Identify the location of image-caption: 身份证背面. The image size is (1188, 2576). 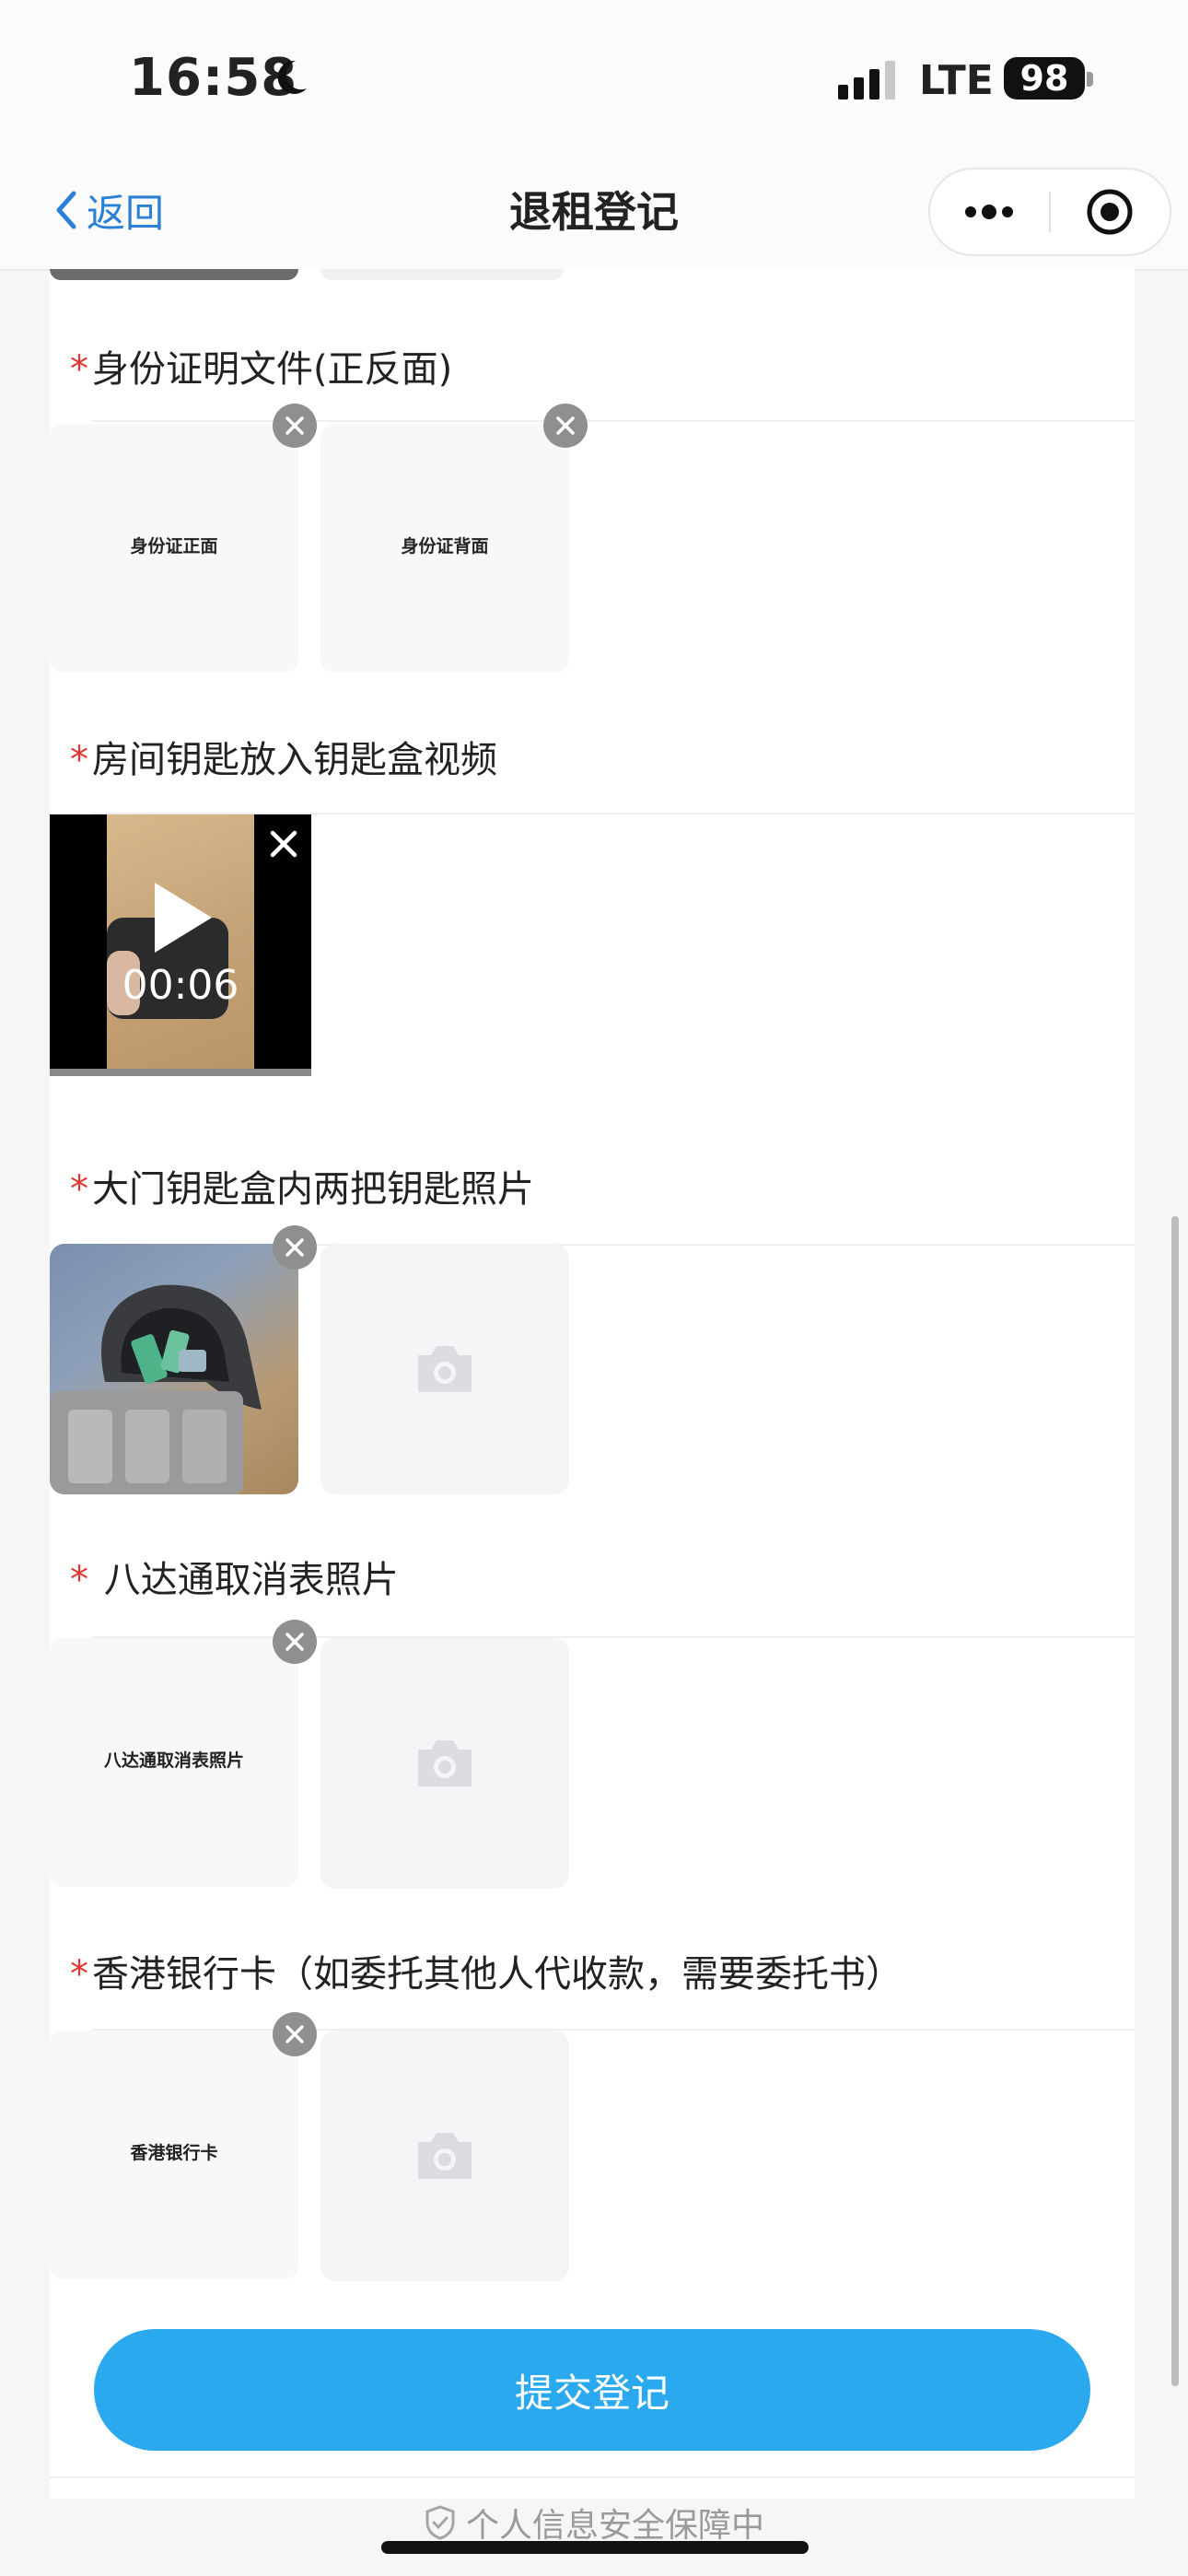
(445, 546).